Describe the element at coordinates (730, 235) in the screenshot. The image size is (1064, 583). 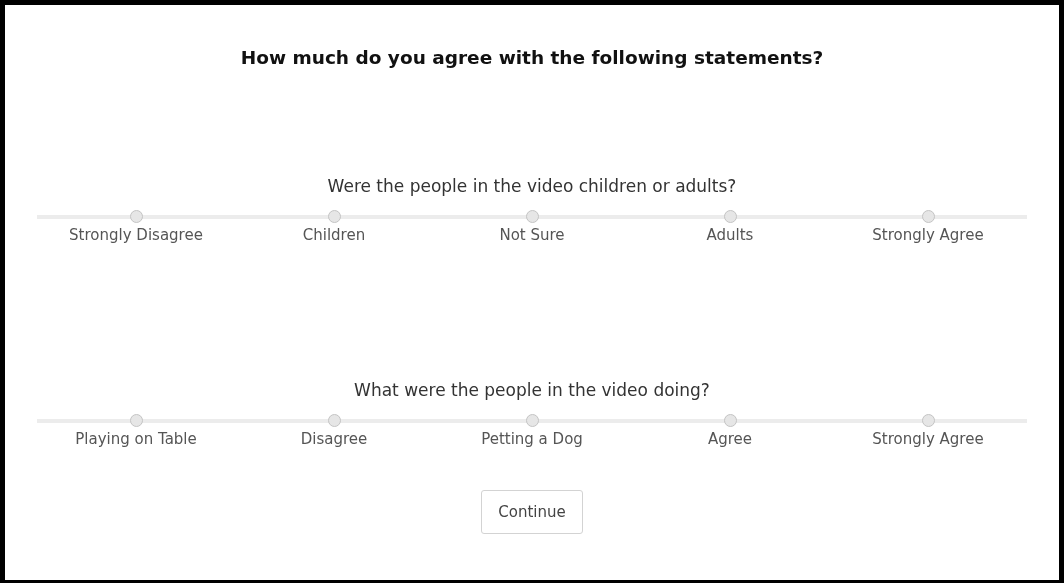
I see `option-label: Adults` at that location.